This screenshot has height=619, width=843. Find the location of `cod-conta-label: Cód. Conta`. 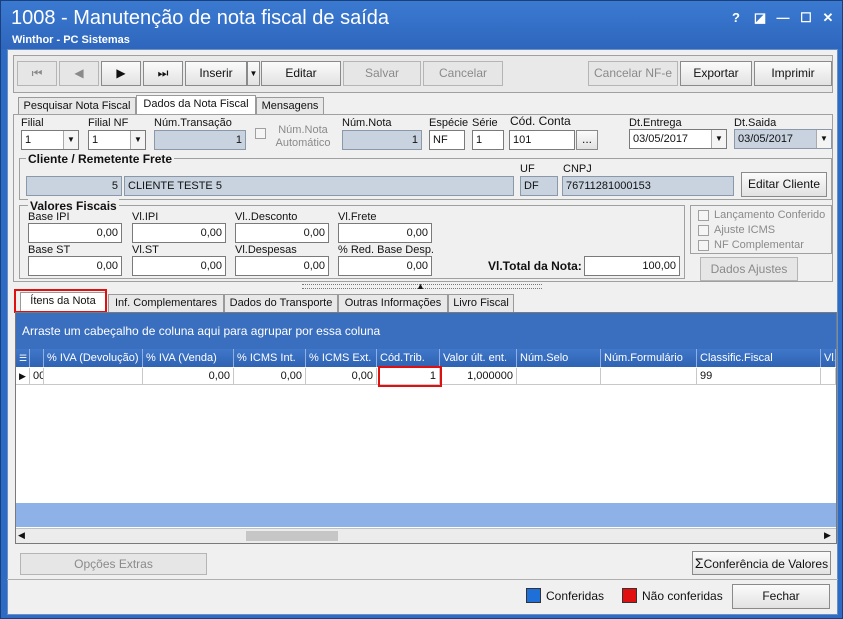

cod-conta-label: Cód. Conta is located at coordinates (540, 121).